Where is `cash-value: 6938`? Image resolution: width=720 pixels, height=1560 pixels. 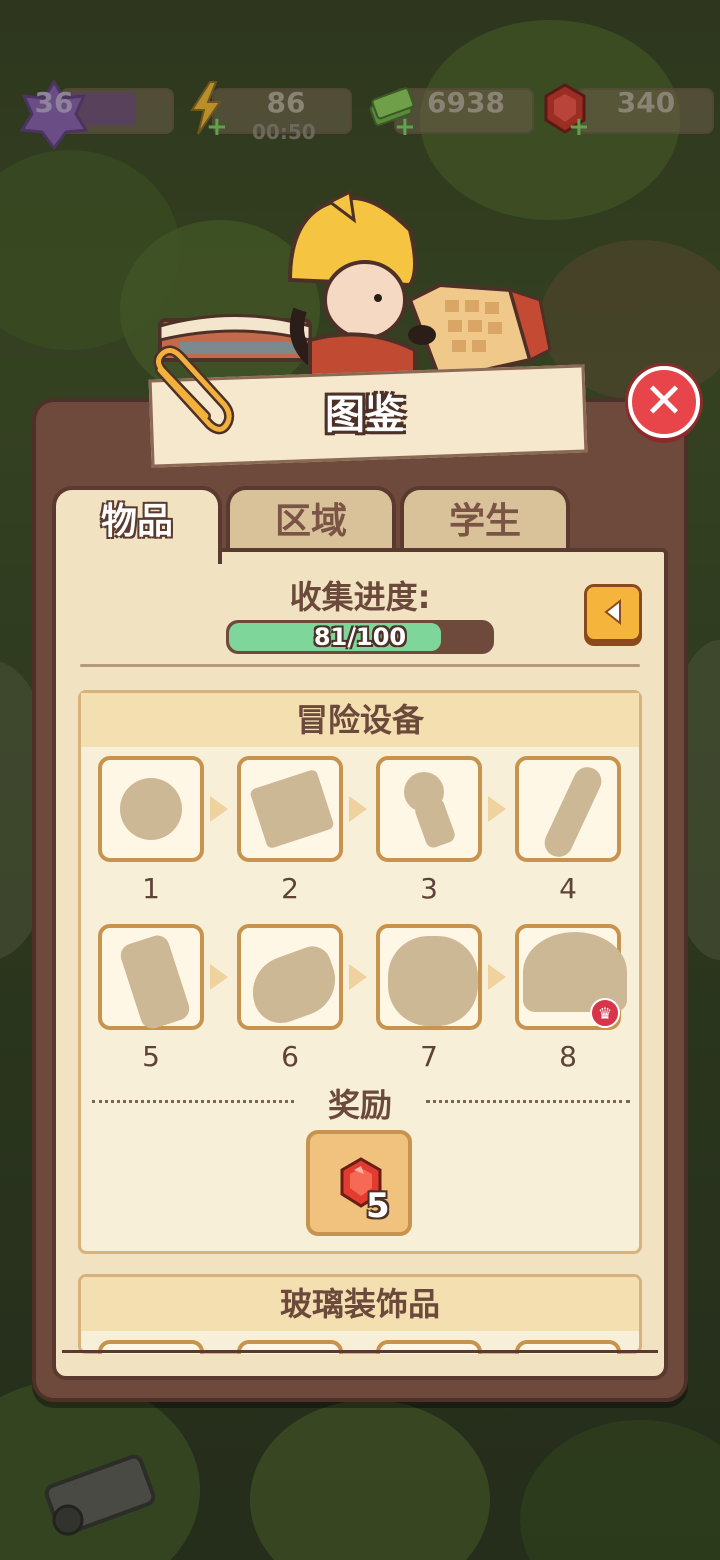 cash-value: 6938 is located at coordinates (466, 102).